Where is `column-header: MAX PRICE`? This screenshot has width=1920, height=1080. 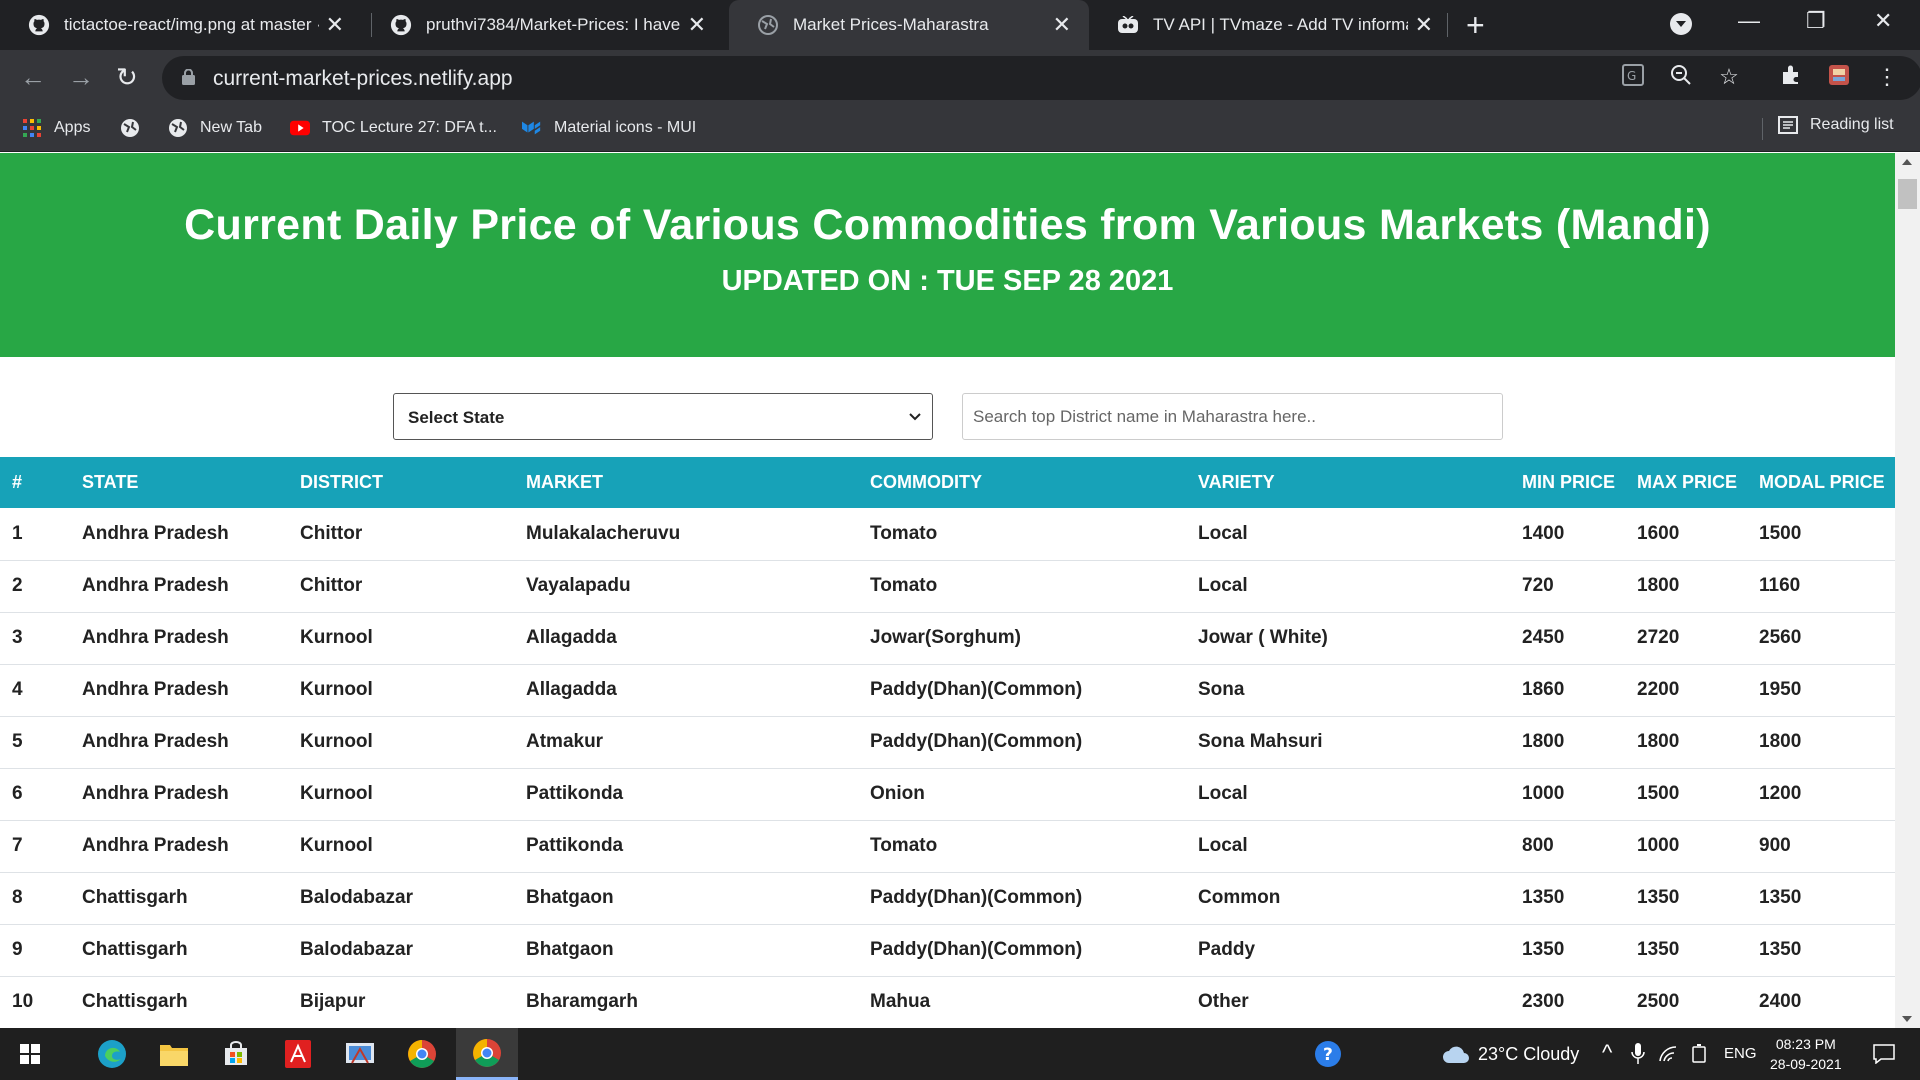
column-header: MAX PRICE is located at coordinates (1687, 482).